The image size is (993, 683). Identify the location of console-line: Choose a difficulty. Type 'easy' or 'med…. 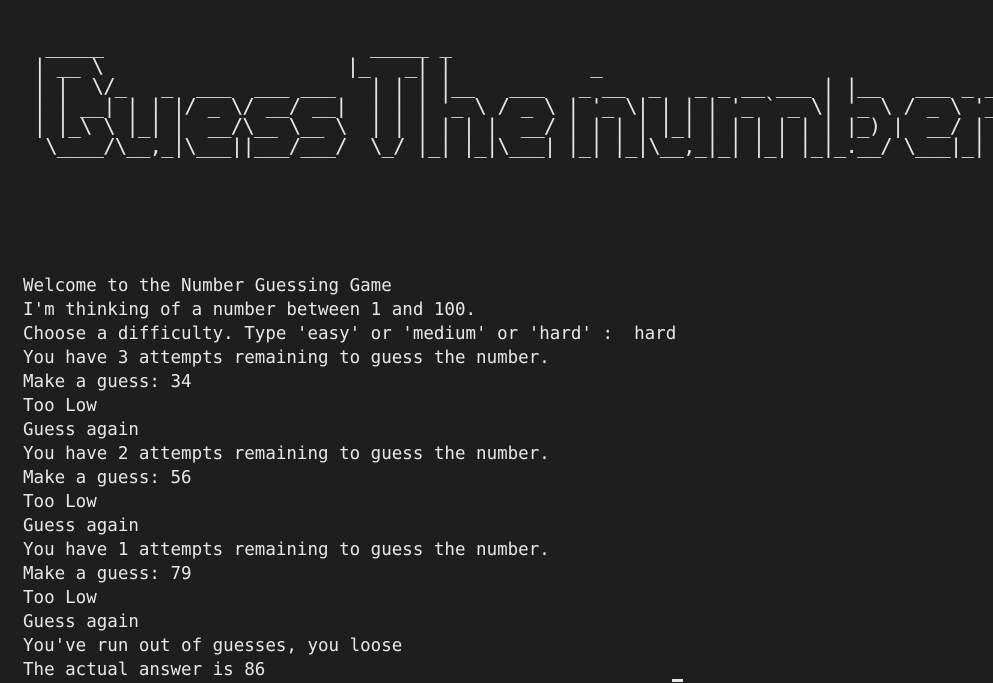
(350, 334).